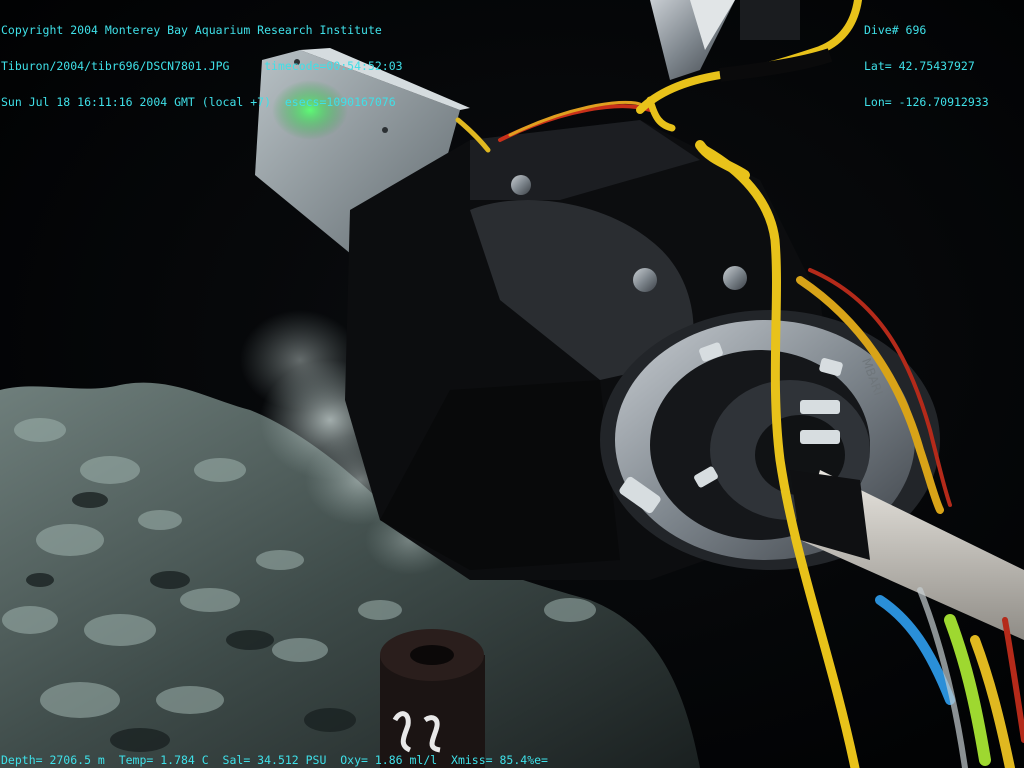 Image resolution: width=1024 pixels, height=768 pixels. I want to click on latitude: Lat= 42.75437927, so click(919, 66).